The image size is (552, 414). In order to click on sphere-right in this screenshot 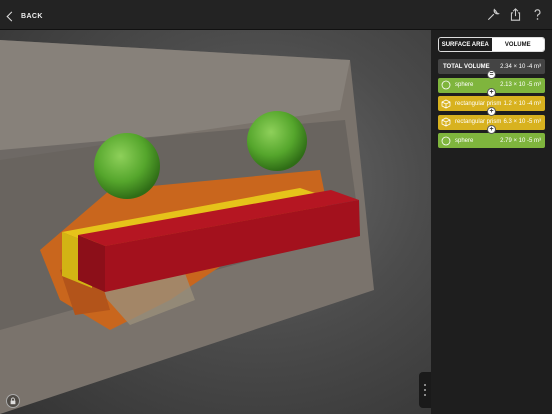, I will do `click(277, 141)`.